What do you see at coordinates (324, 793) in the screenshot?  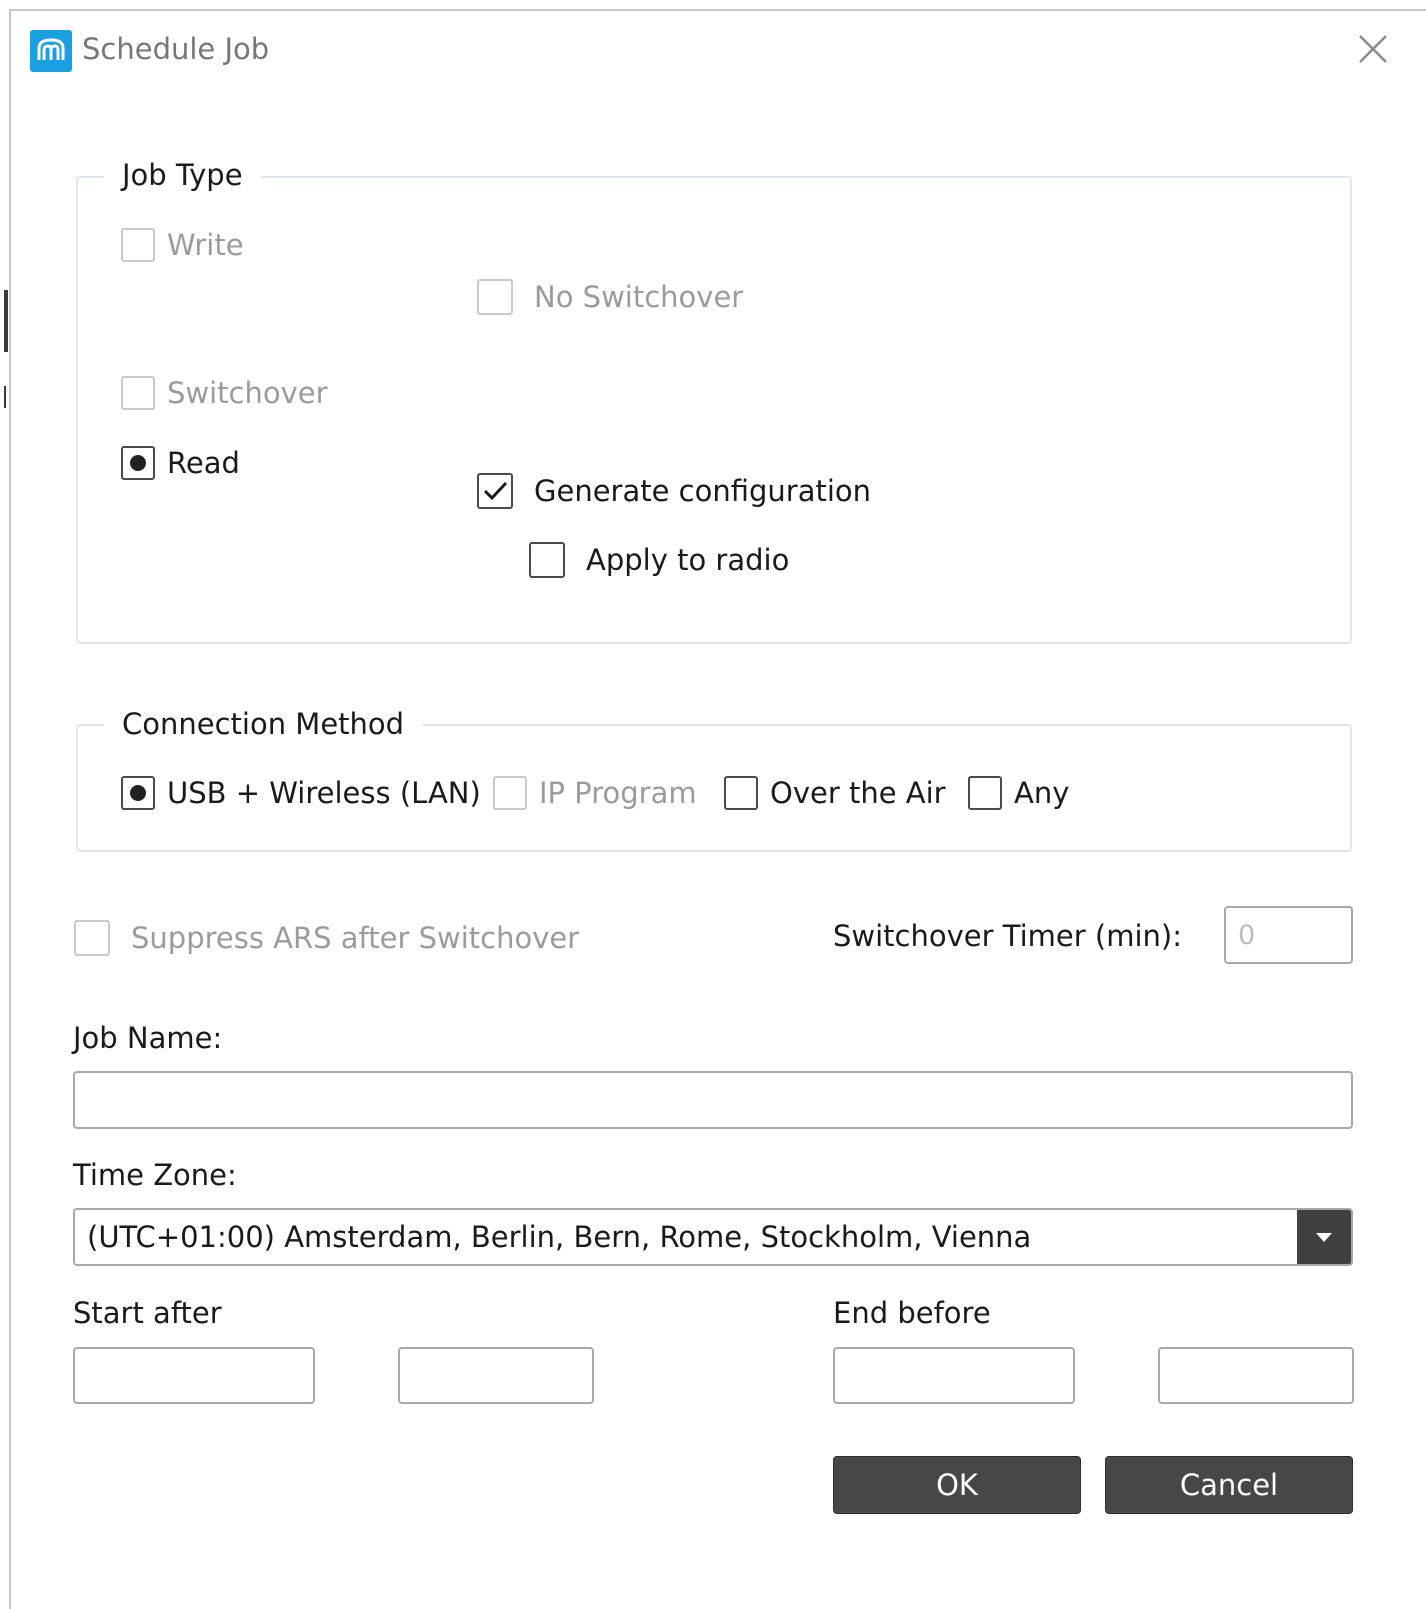 I see `usb-wireless-label: USB + Wireless (LAN)` at bounding box center [324, 793].